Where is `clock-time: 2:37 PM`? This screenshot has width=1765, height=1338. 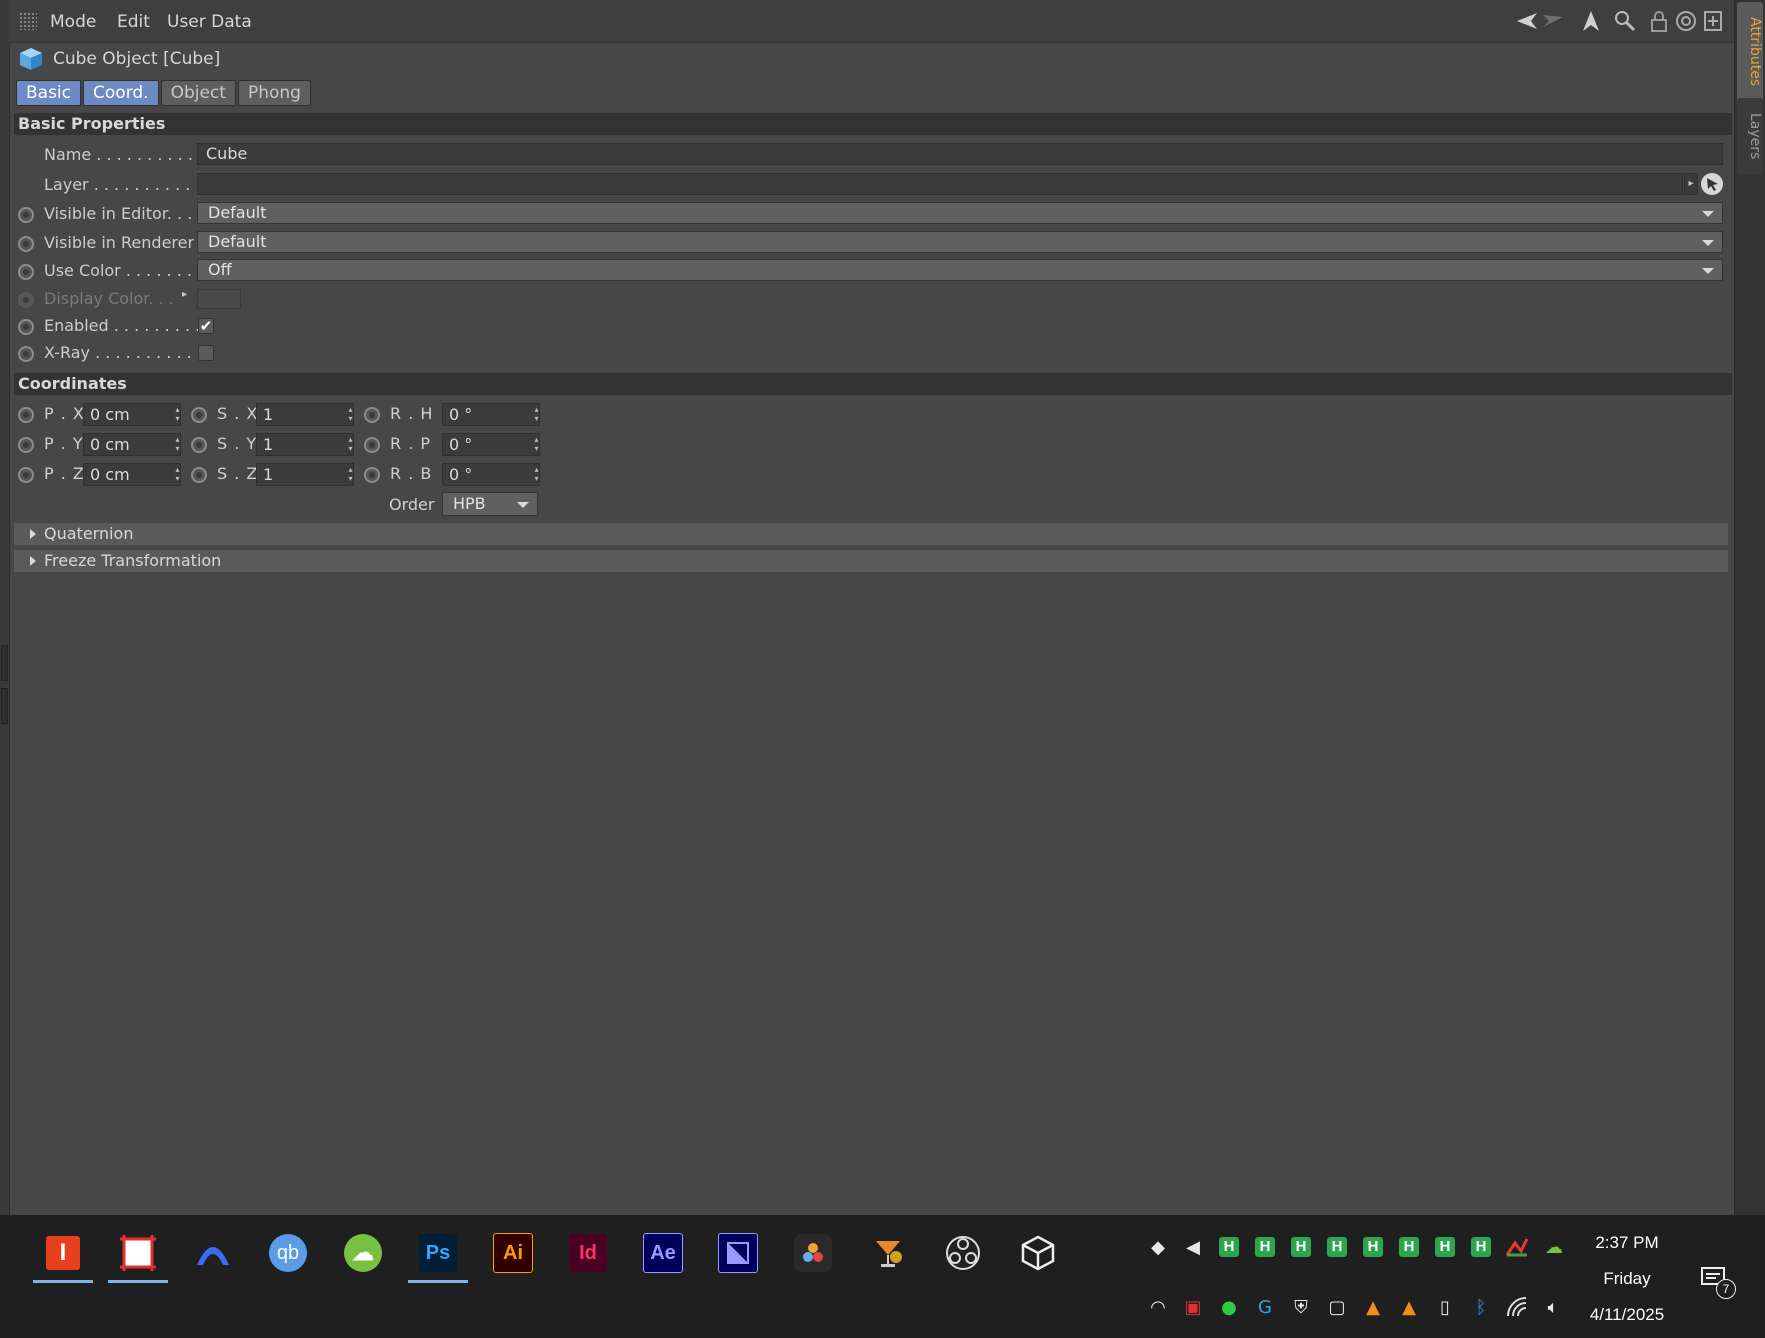 clock-time: 2:37 PM is located at coordinates (1627, 1243).